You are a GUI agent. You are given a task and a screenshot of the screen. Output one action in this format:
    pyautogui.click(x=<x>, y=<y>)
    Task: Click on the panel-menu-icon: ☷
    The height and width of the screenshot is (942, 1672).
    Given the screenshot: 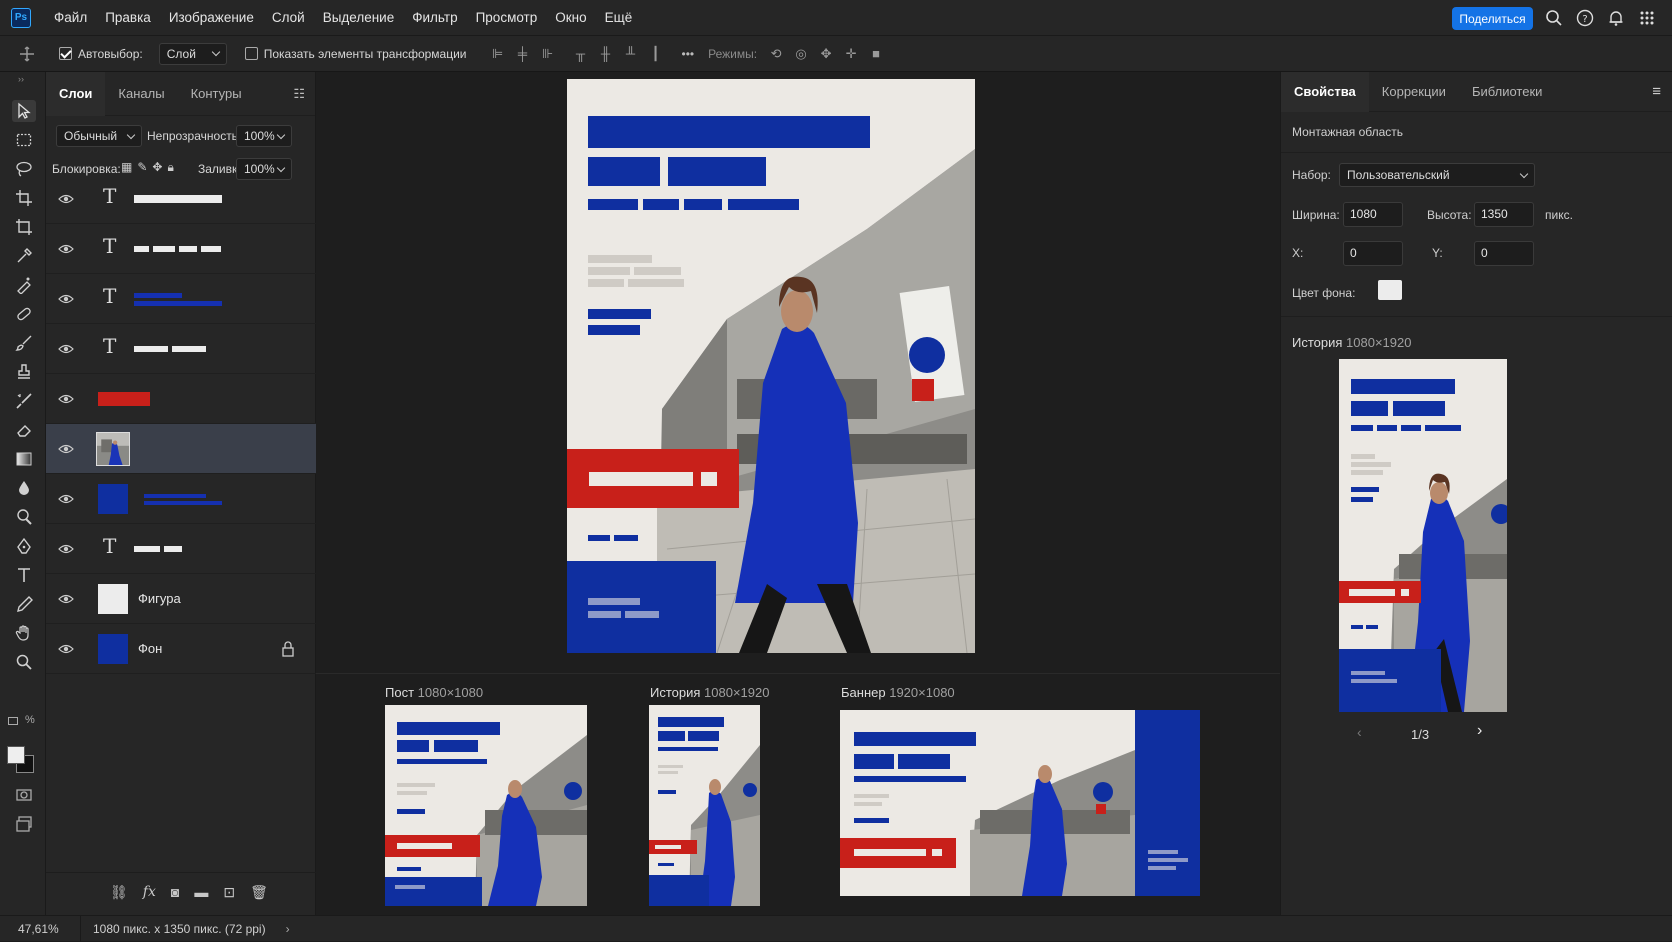 What is the action you would take?
    pyautogui.click(x=299, y=94)
    